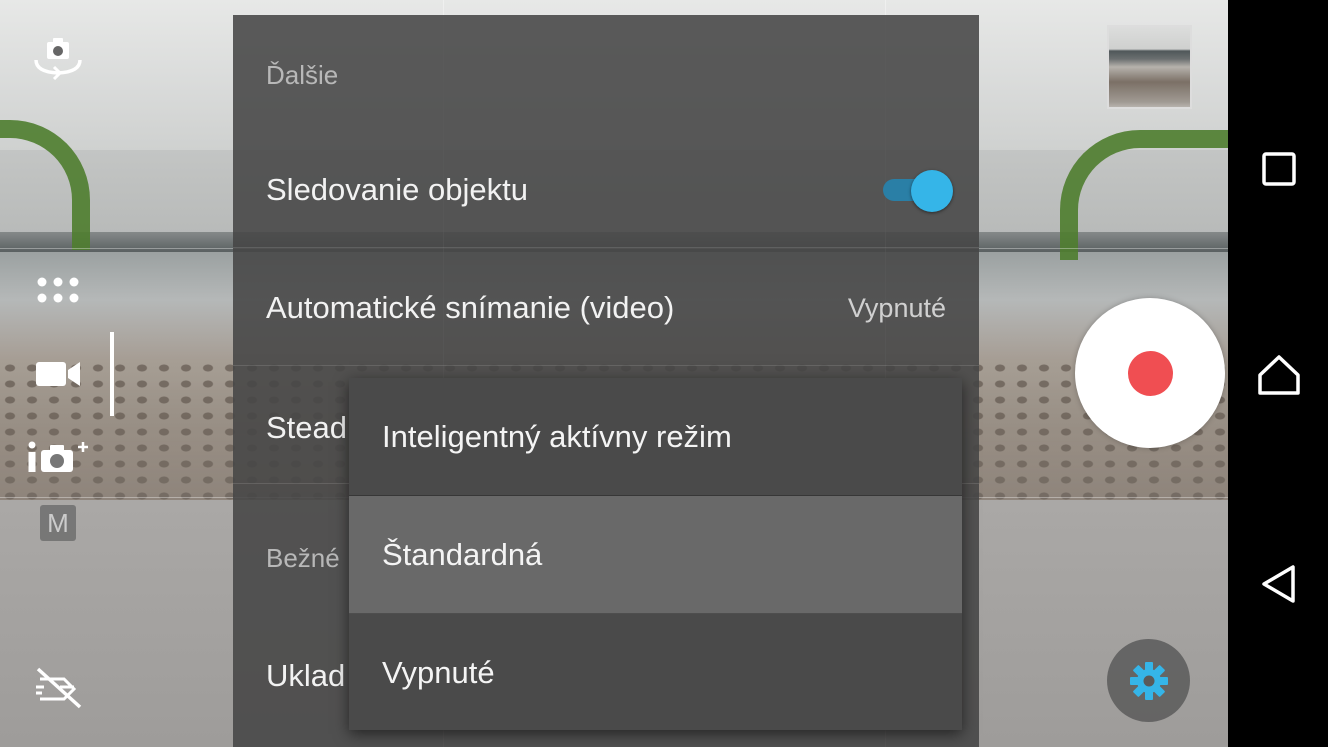  Describe the element at coordinates (606, 189) in the screenshot. I see `setting-row-object-tracking: Sledovanie objektu` at that location.